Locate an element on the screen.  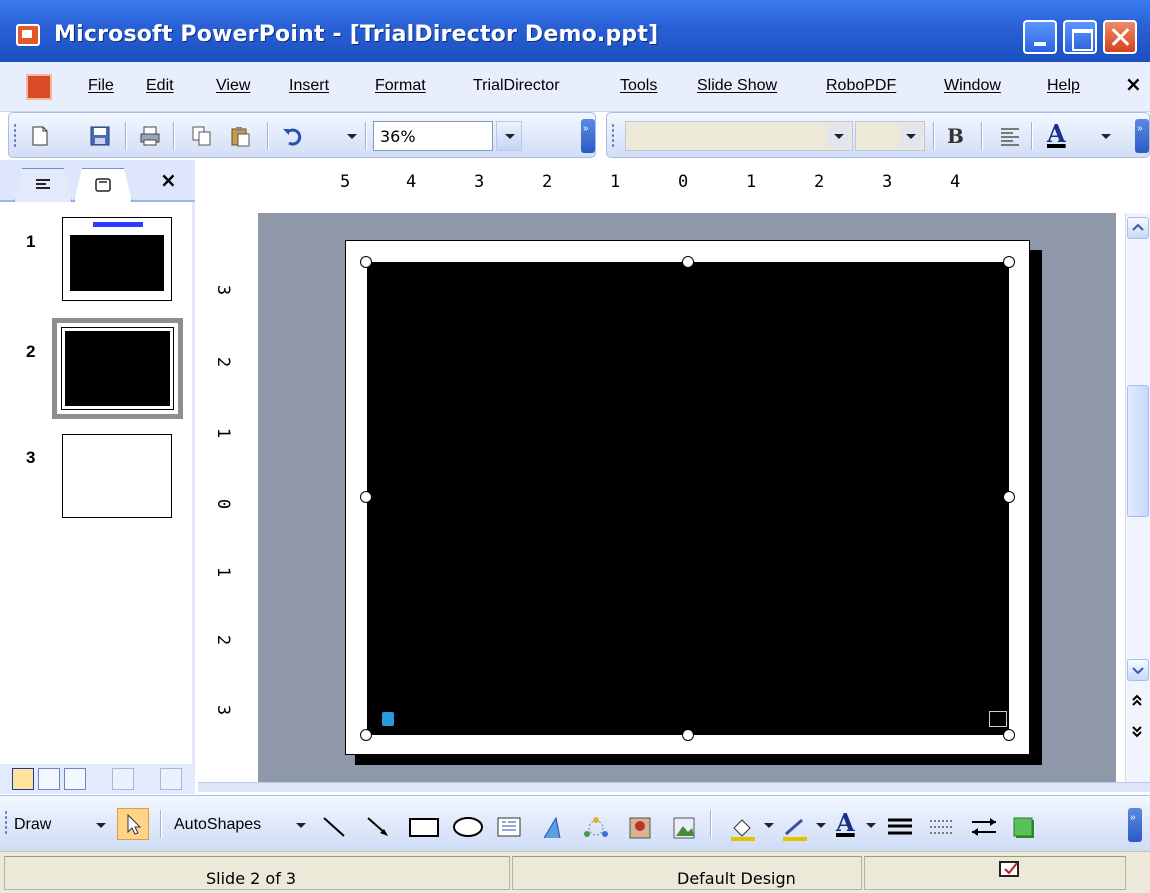
document-icon is located at coordinates (39, 87).